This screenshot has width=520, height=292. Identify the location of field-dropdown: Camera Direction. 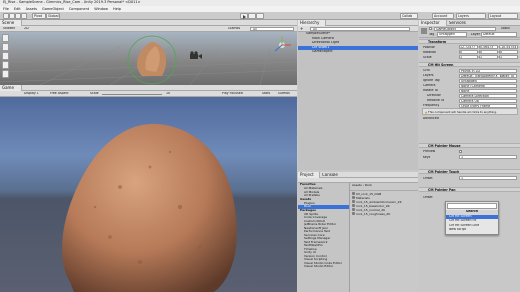
(488, 95).